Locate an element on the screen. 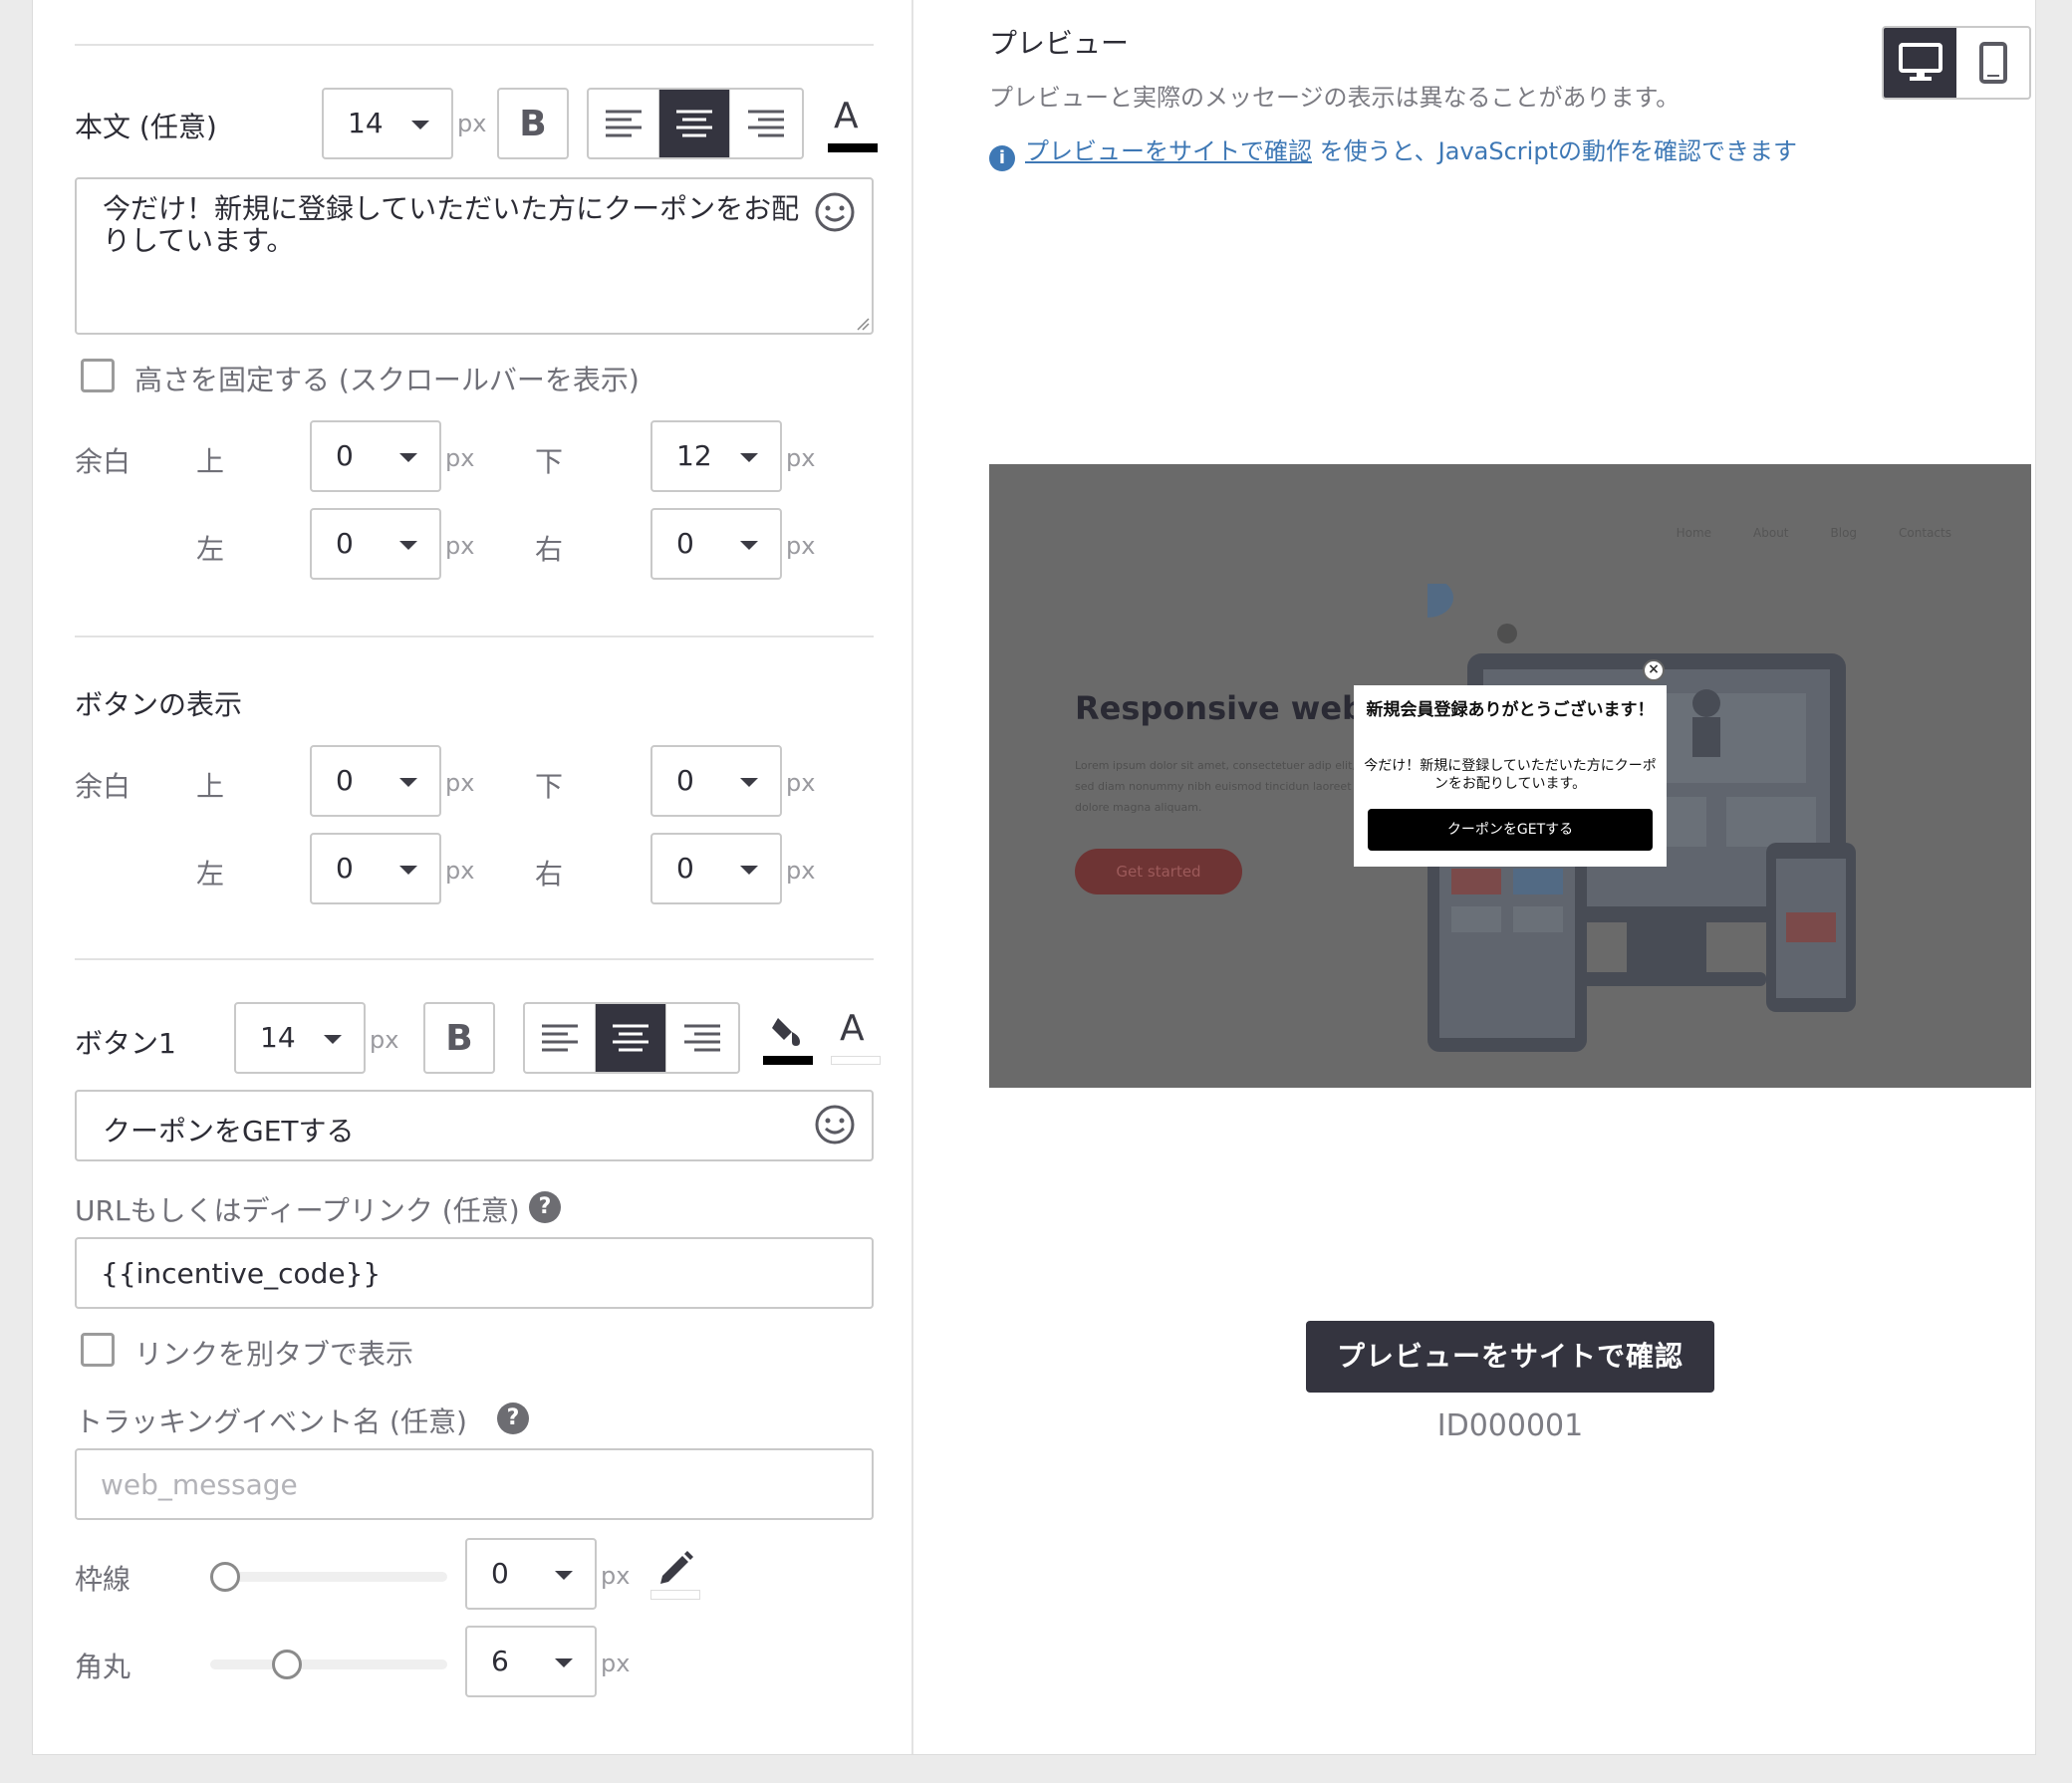 This screenshot has height=1783, width=2072. button1-font-size-value: 14 is located at coordinates (278, 1037).